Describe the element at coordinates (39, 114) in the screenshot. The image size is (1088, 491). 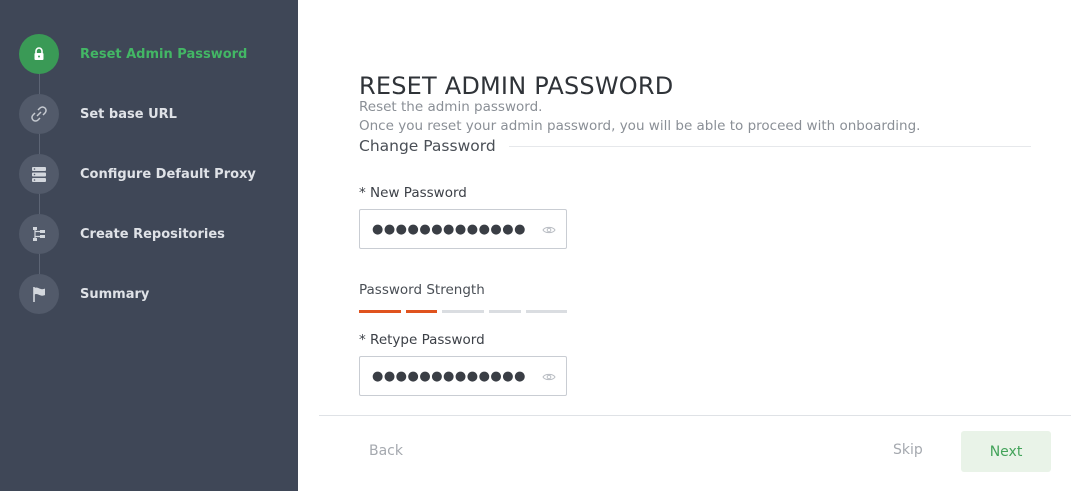
I see `link-icon` at that location.